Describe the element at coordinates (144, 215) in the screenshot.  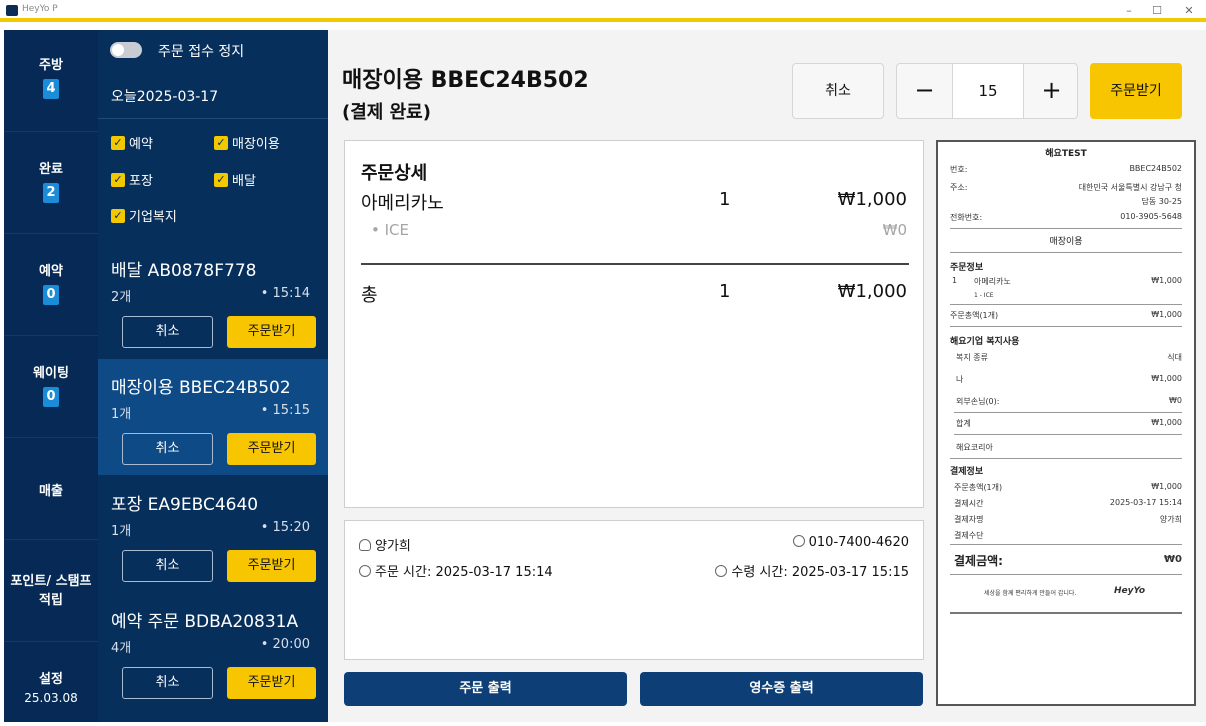
I see `filter-corporate-welfare: ✓ 기업복지` at that location.